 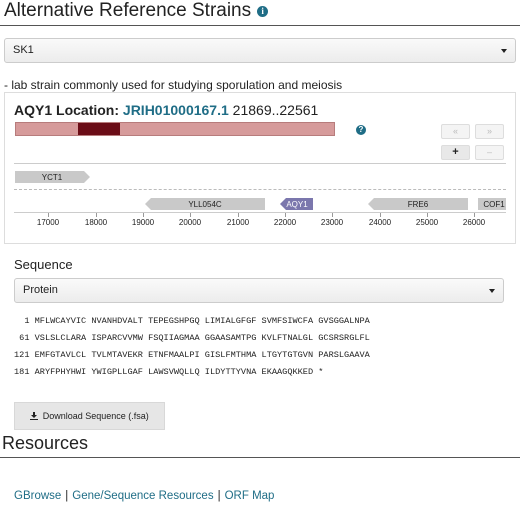 I want to click on page-title-text: Alternative Reference Strains, so click(x=128, y=10).